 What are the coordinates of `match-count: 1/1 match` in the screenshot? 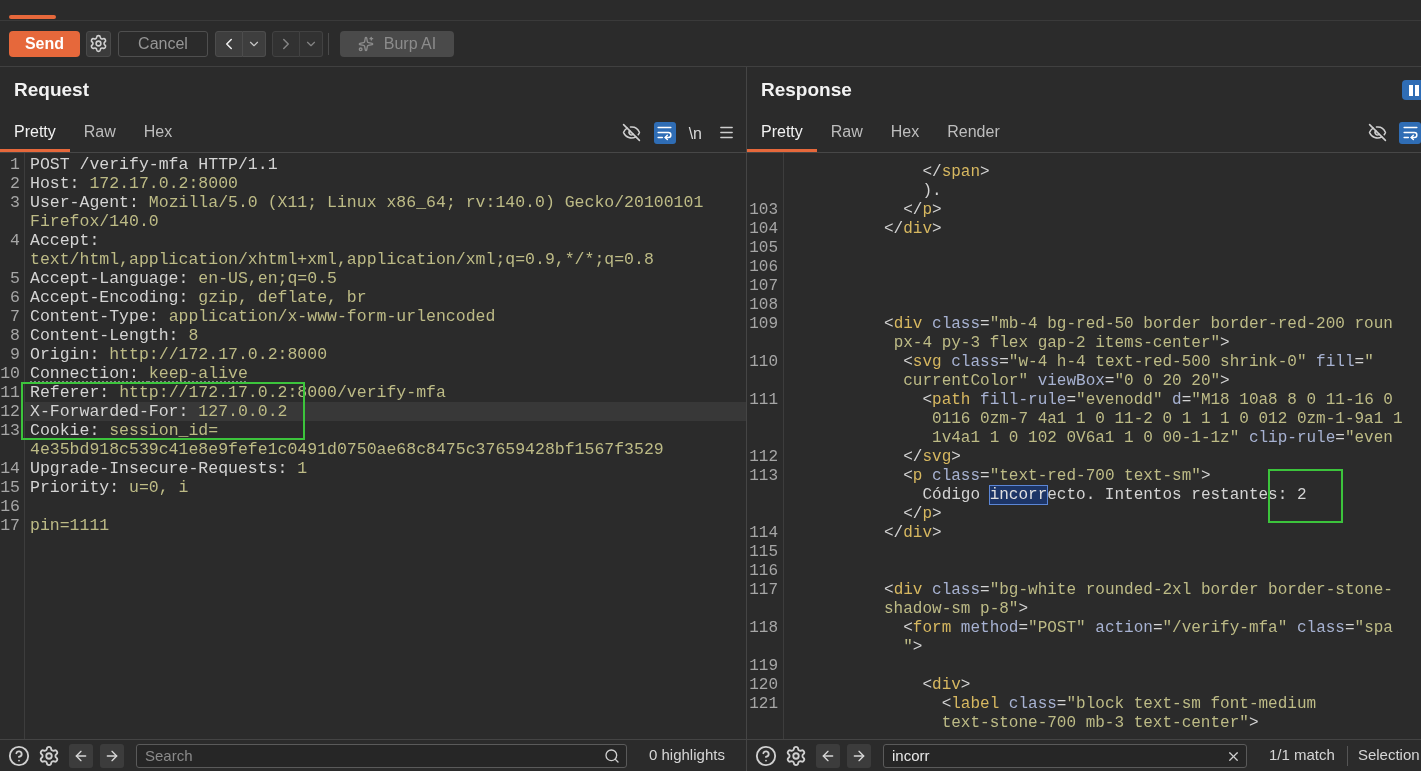 It's located at (1302, 755).